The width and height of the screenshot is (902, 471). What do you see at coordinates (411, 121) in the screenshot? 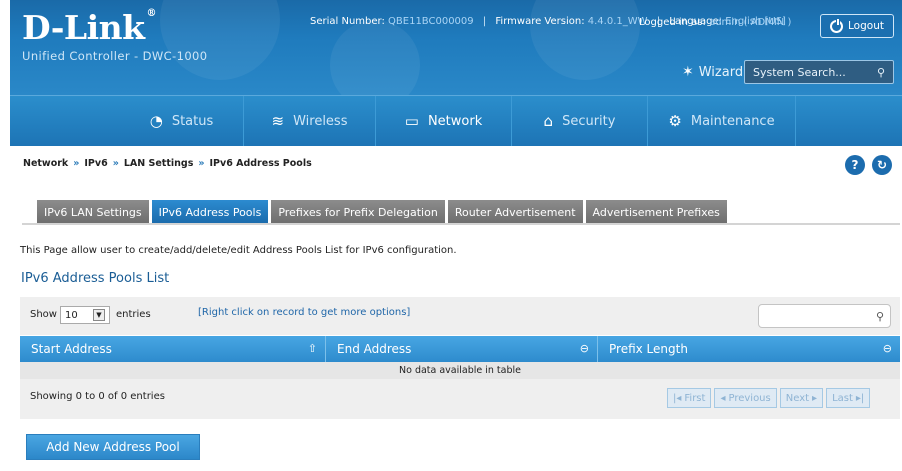
I see `monitor-icon: ▭` at bounding box center [411, 121].